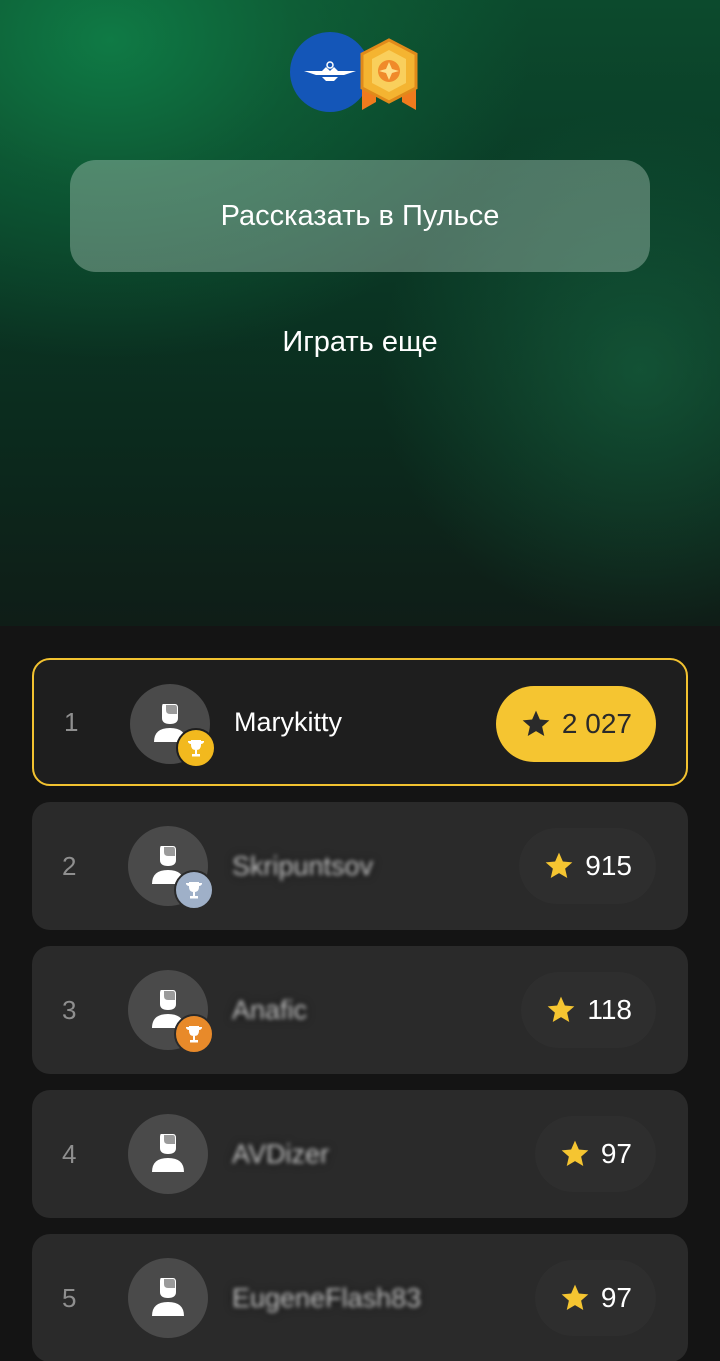 This screenshot has height=1361, width=720. I want to click on score-value: 915, so click(608, 865).